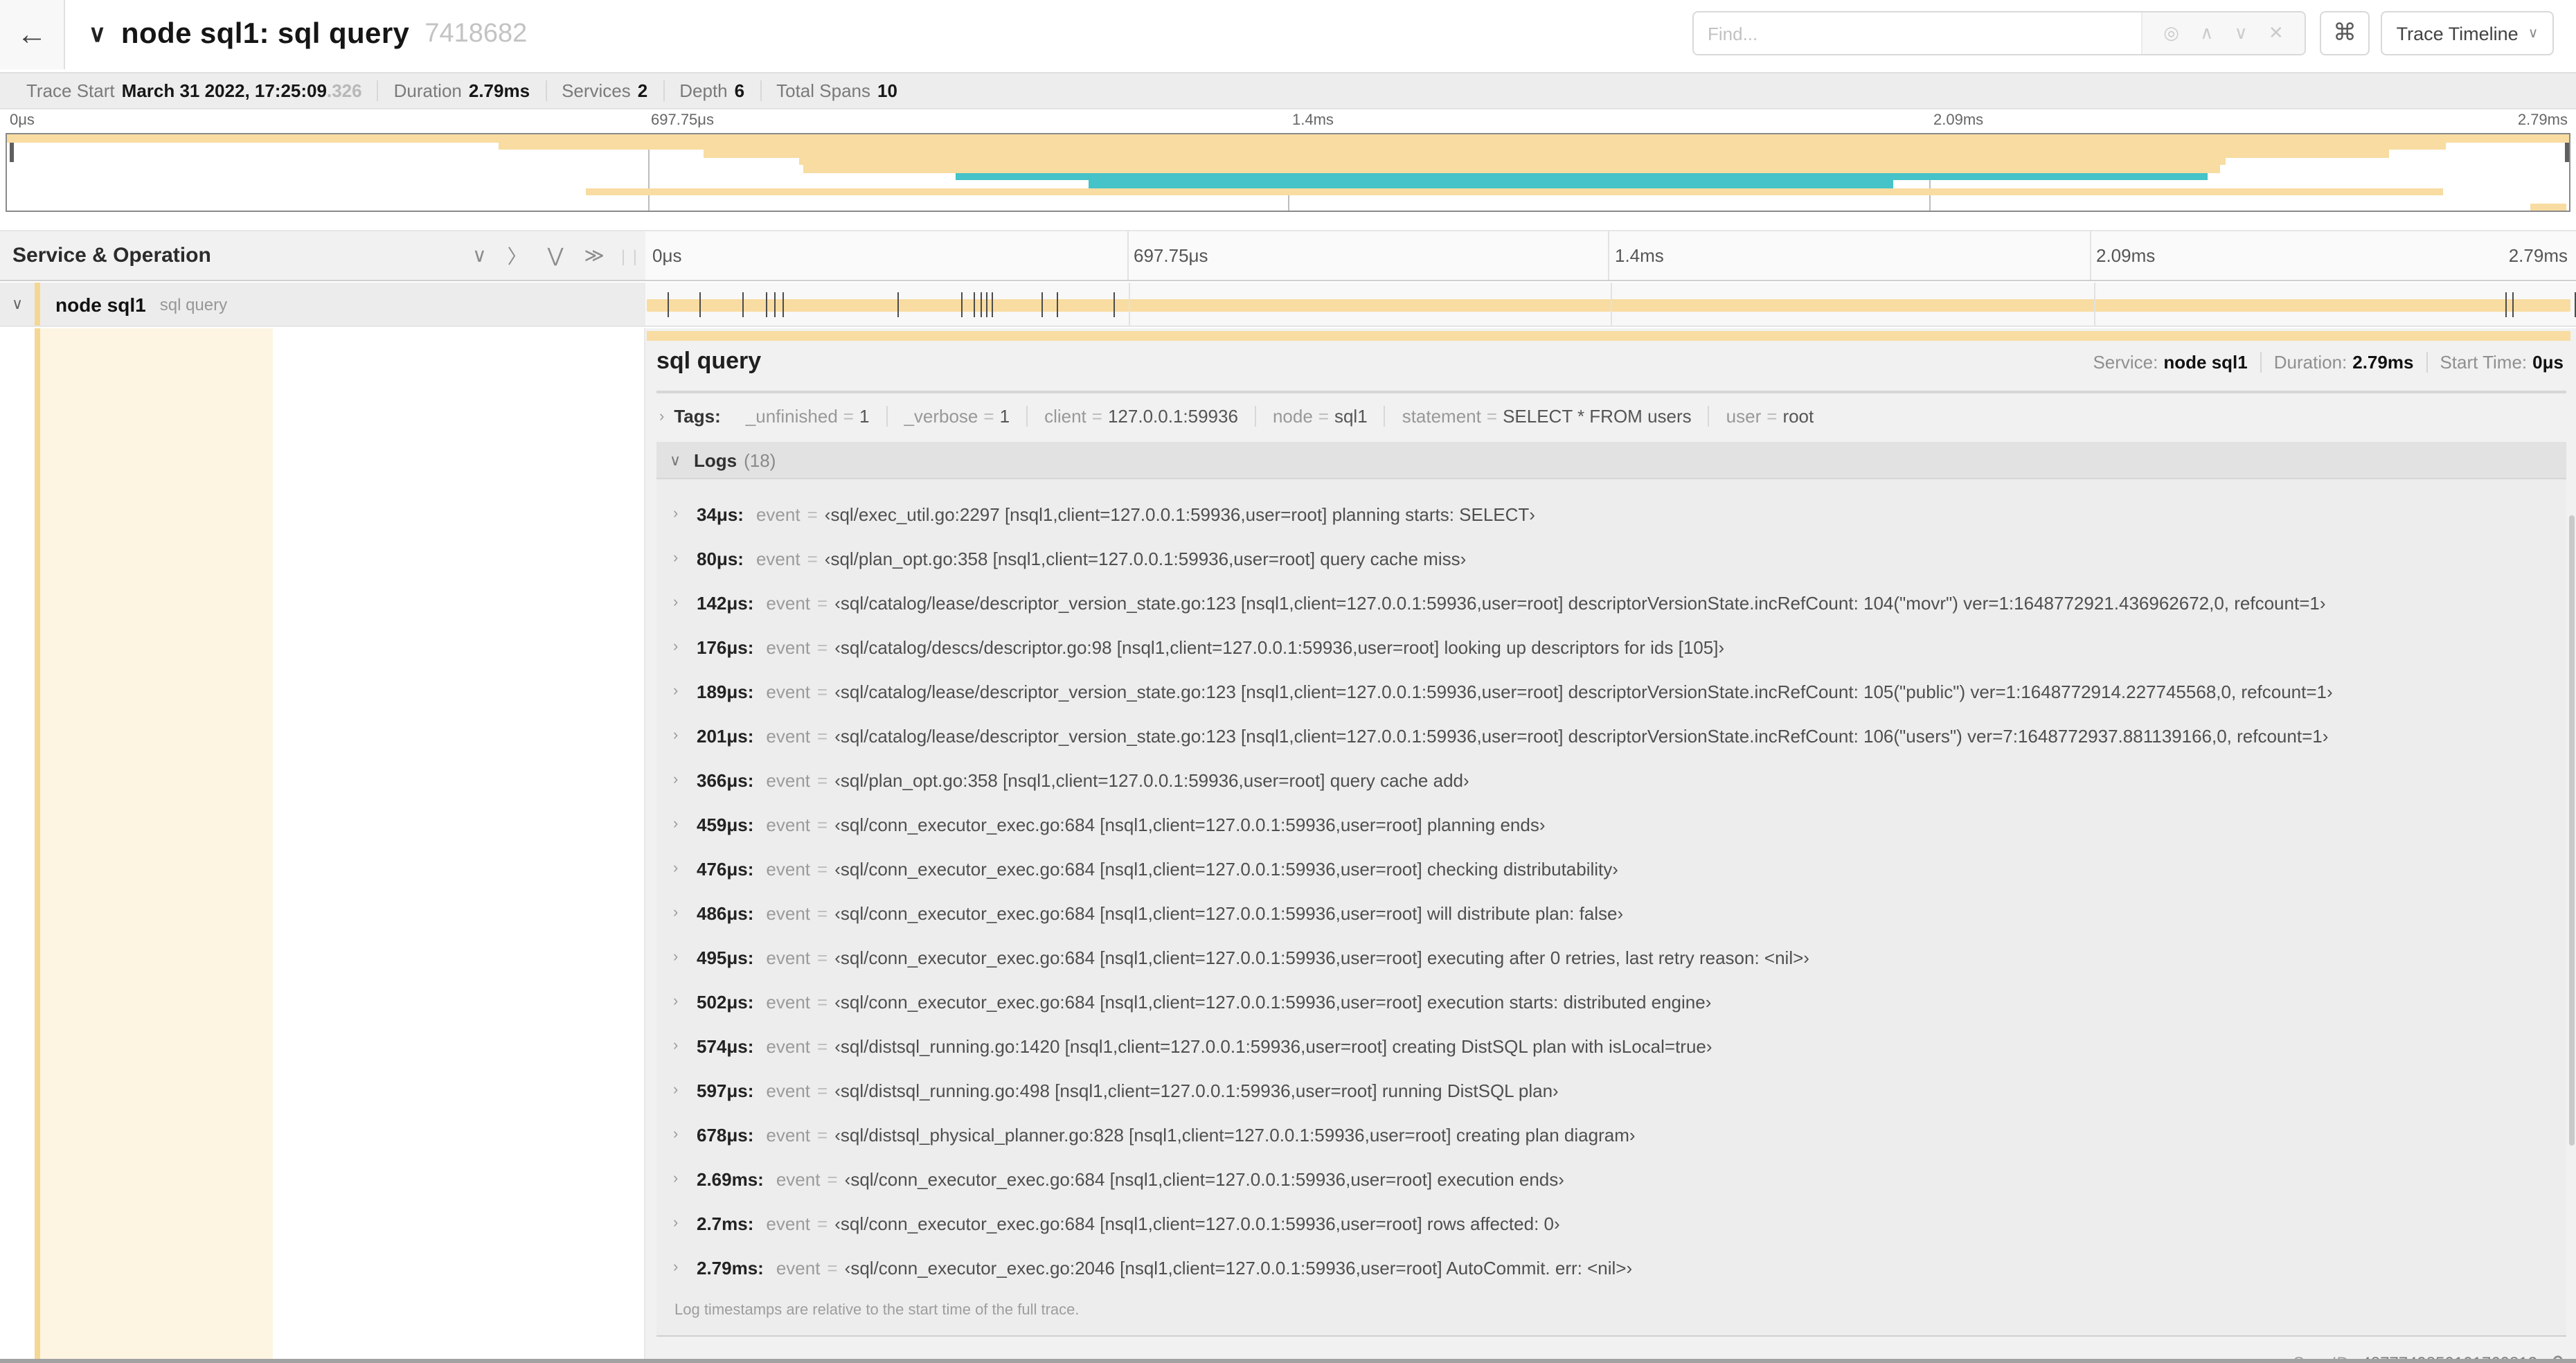  What do you see at coordinates (605, 91) in the screenshot?
I see `trace-services: Services 2` at bounding box center [605, 91].